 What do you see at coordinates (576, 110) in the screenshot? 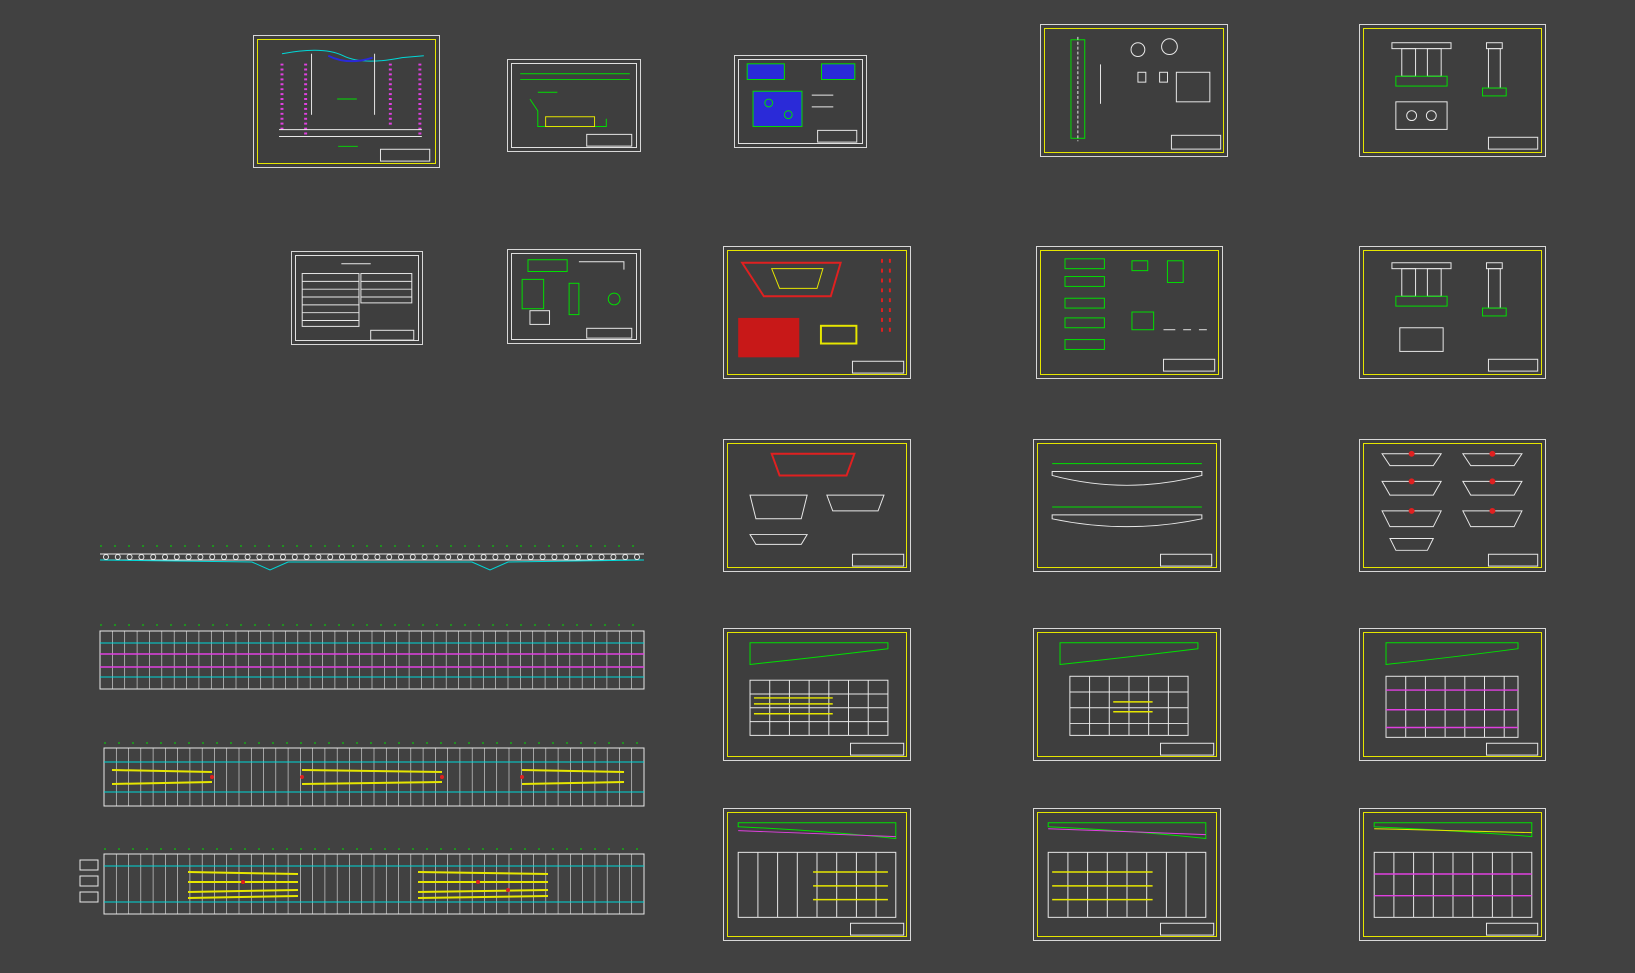
I see `layout-drawing` at bounding box center [576, 110].